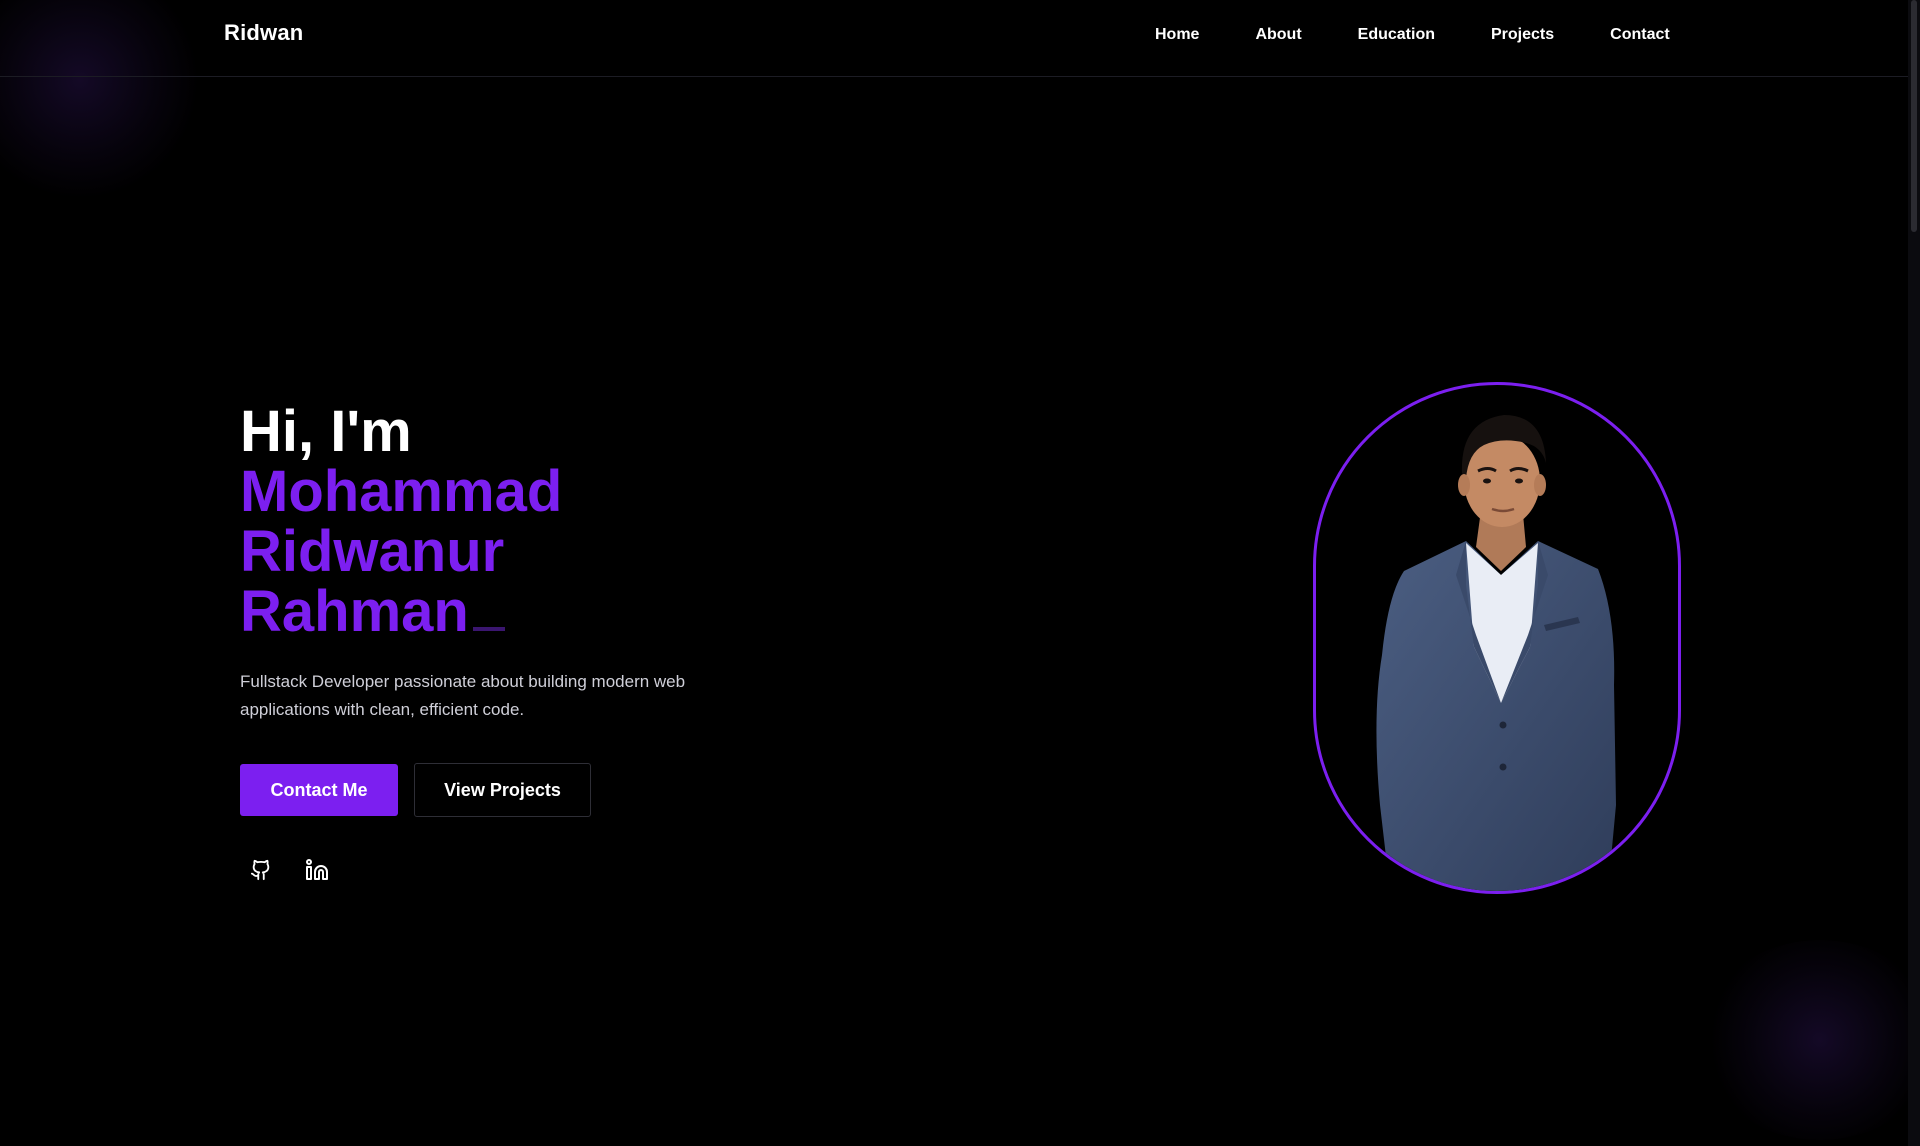 Image resolution: width=1920 pixels, height=1146 pixels. What do you see at coordinates (1177, 35) in the screenshot?
I see `nav-link-home: Home` at bounding box center [1177, 35].